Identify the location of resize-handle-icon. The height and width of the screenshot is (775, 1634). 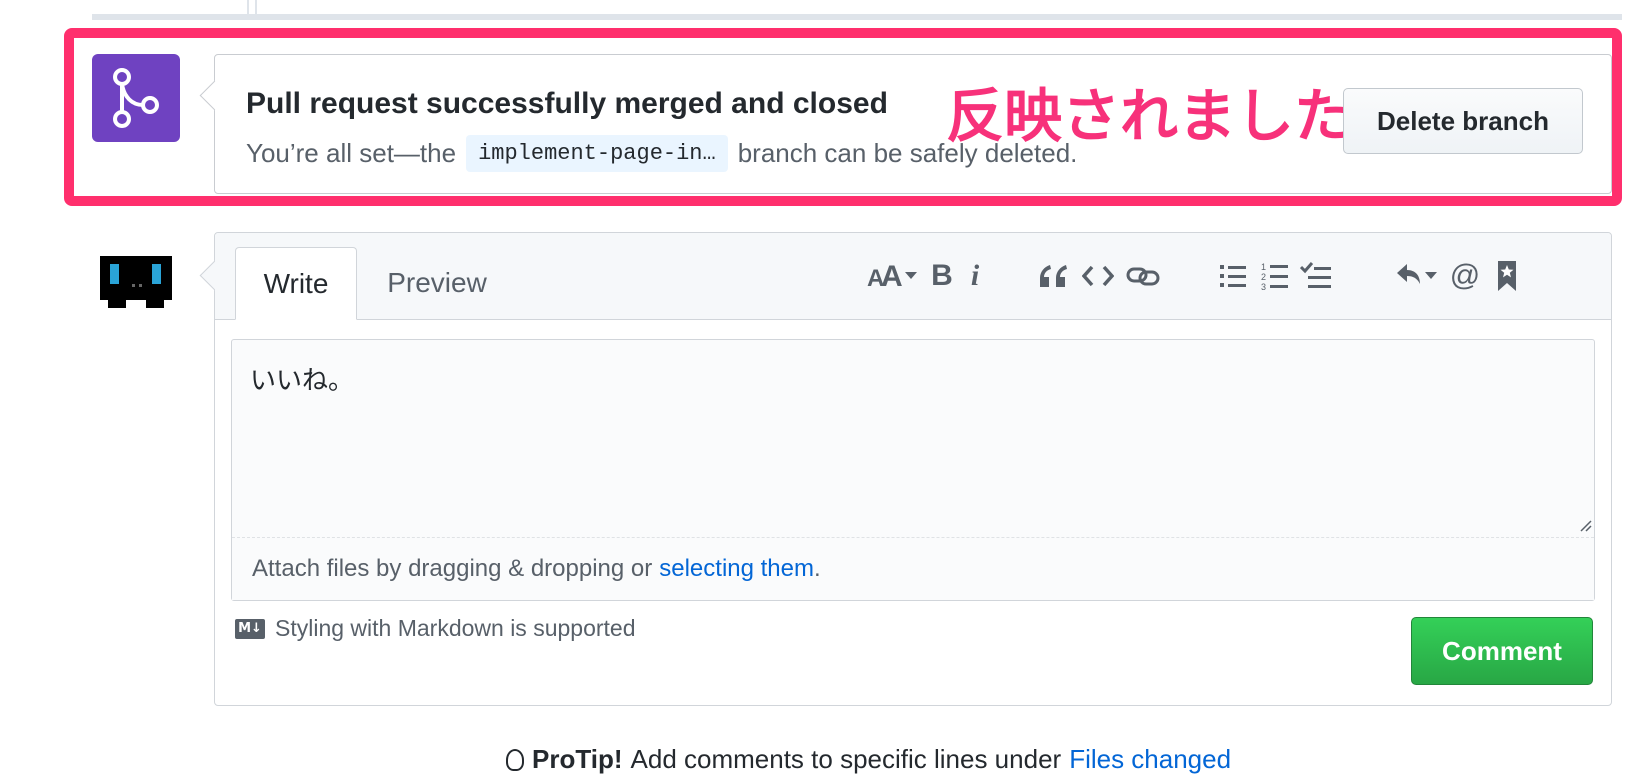
(1586, 526).